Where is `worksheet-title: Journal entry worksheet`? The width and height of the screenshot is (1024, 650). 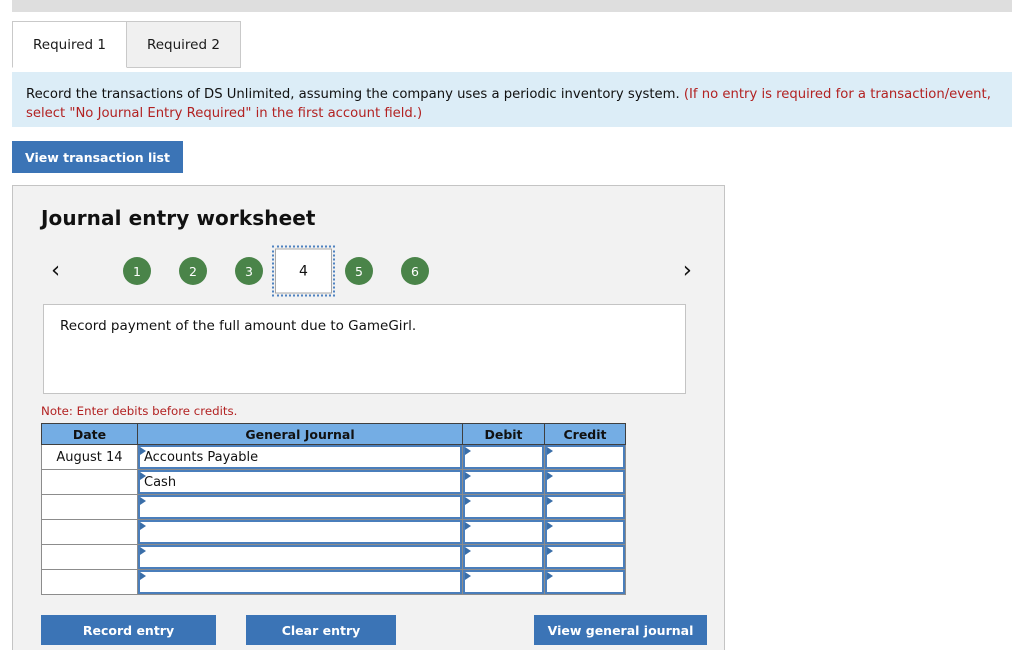
worksheet-title: Journal entry worksheet is located at coordinates (178, 218).